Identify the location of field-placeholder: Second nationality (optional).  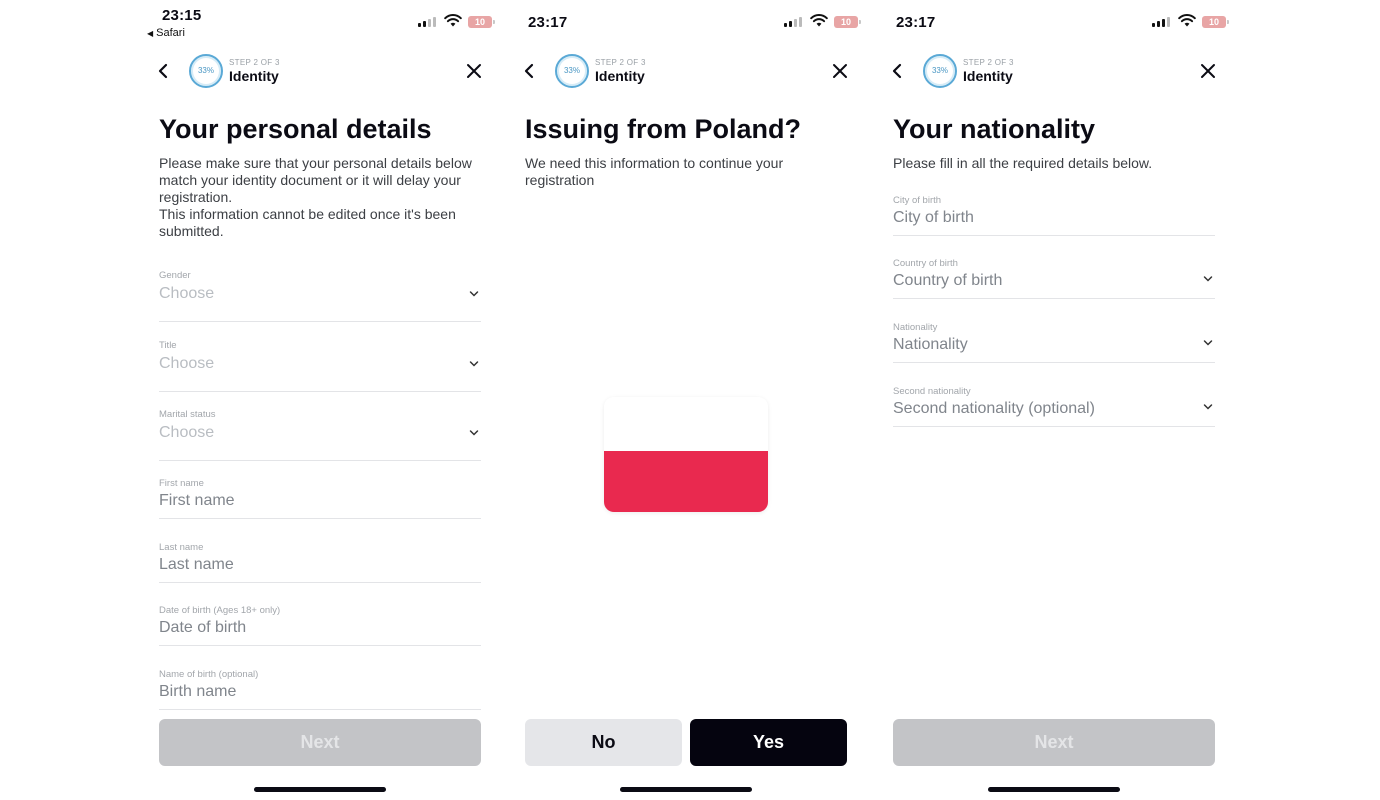
(994, 408).